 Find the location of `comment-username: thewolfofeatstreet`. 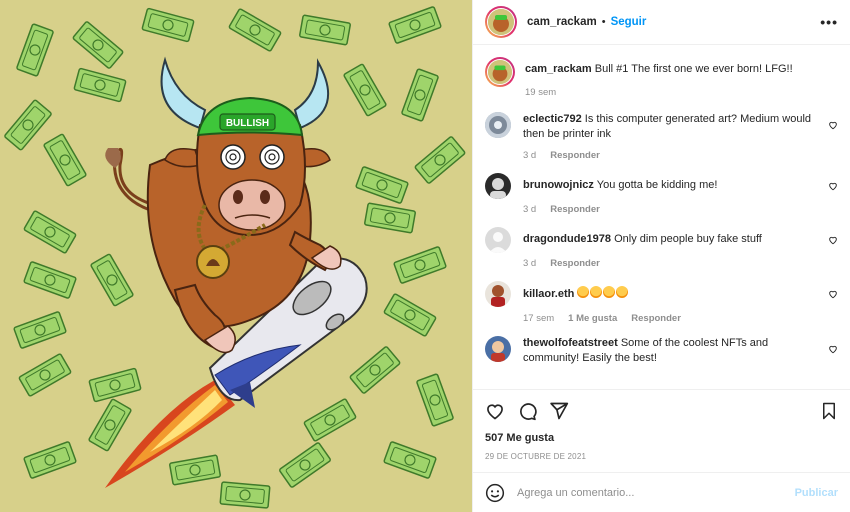

comment-username: thewolfofeatstreet is located at coordinates (570, 343).